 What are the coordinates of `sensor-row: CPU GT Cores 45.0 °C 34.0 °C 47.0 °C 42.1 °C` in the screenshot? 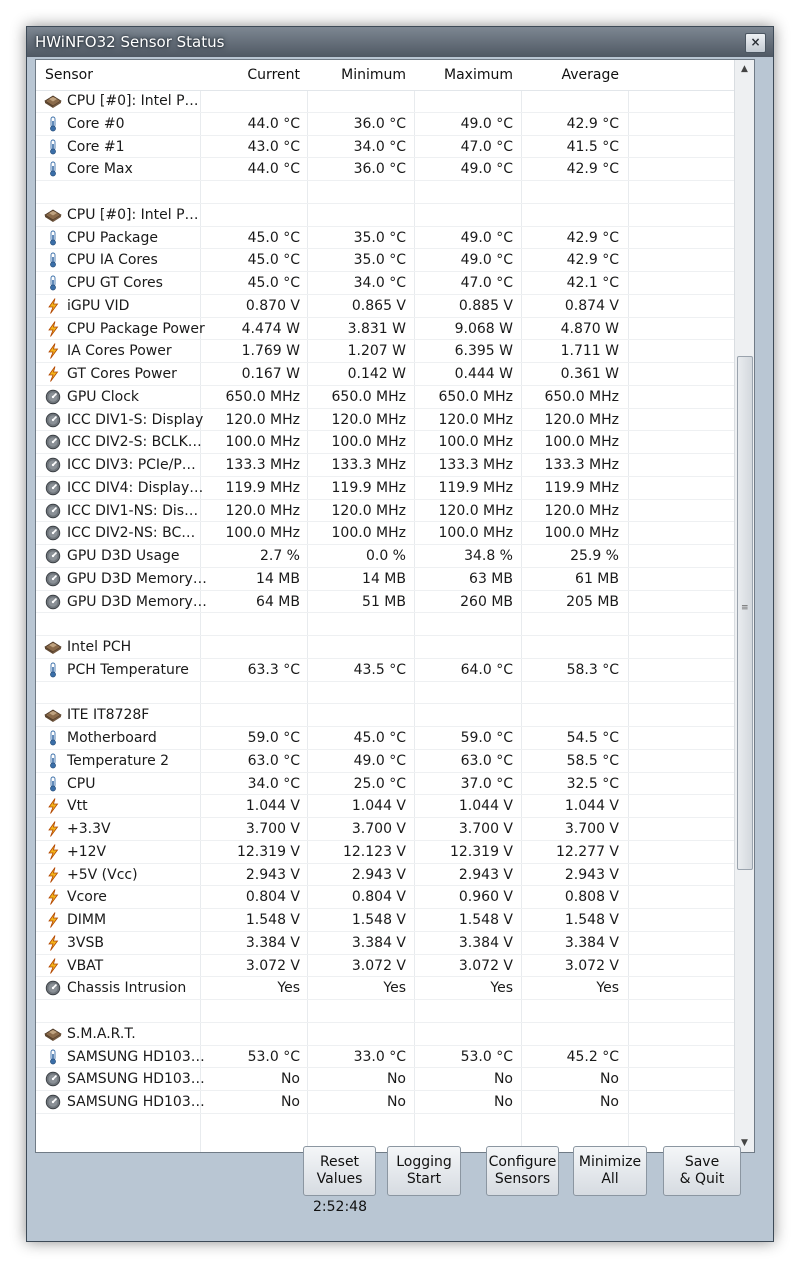 It's located at (385, 283).